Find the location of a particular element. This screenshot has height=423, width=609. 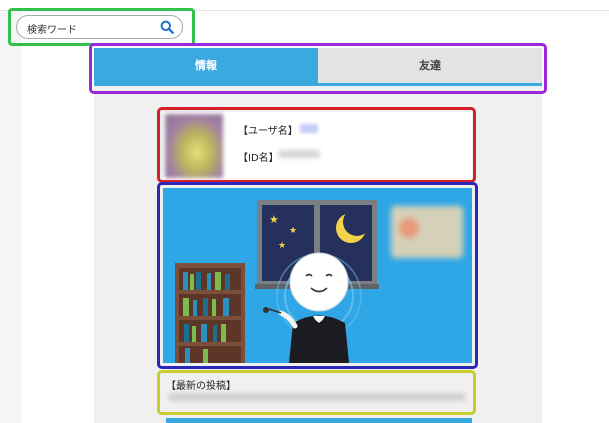

search-highlight-frame is located at coordinates (101, 27).